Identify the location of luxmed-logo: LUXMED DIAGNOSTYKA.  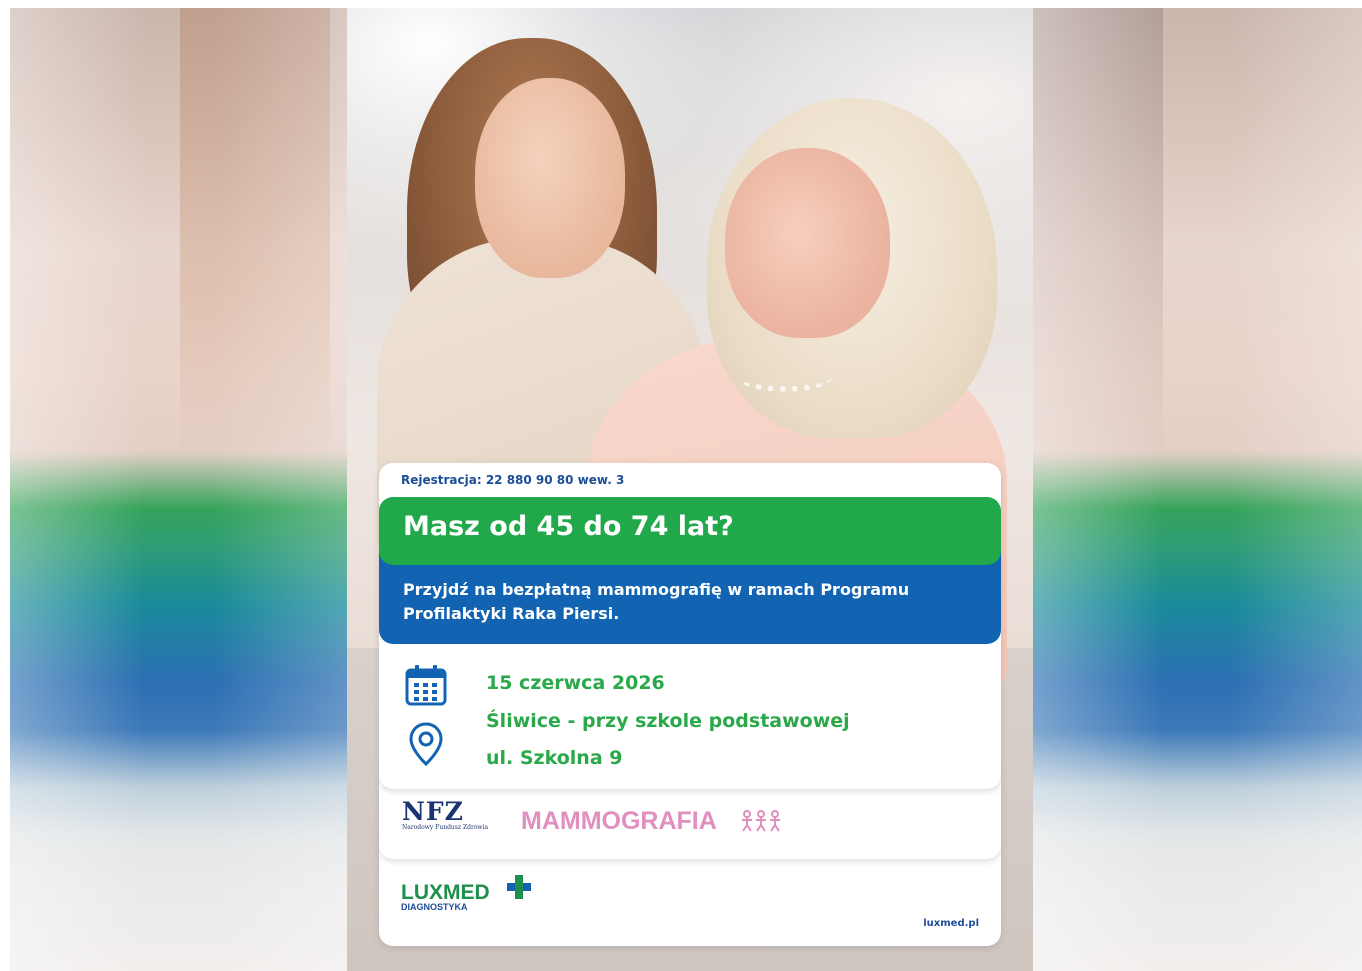
(466, 893).